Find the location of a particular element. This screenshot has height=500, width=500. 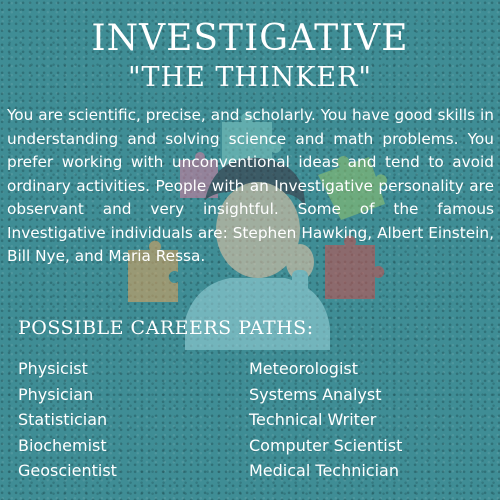

career-item: Computer Scientist is located at coordinates (326, 445).